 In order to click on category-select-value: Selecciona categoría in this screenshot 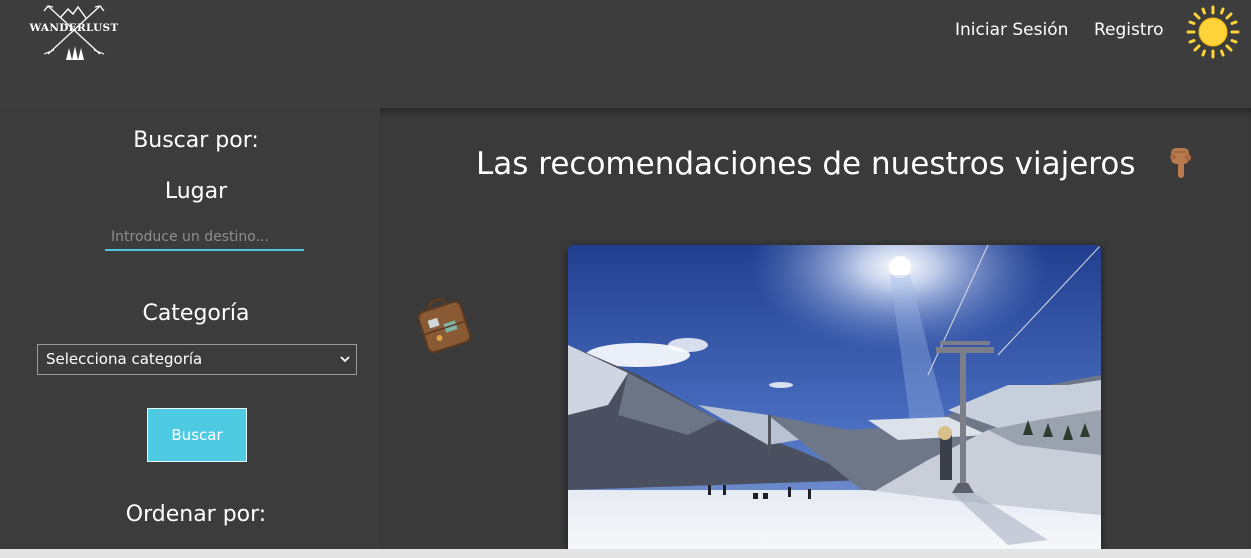, I will do `click(124, 359)`.